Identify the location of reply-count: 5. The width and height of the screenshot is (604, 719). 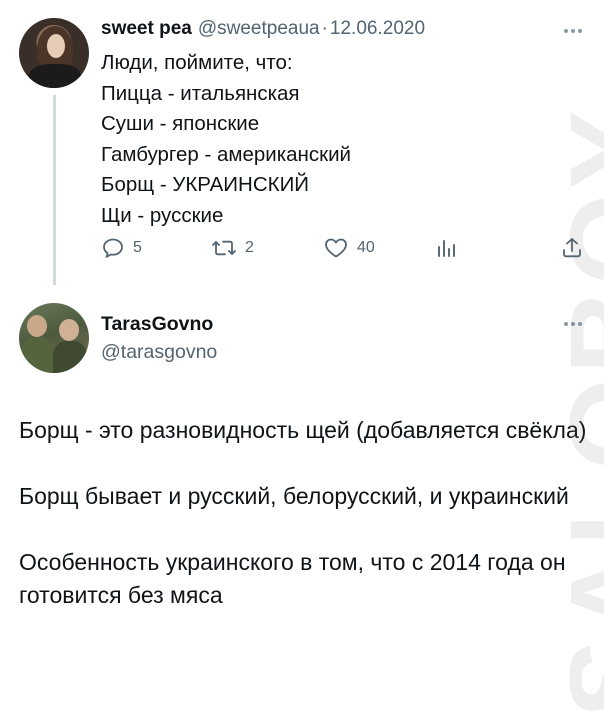
(137, 247).